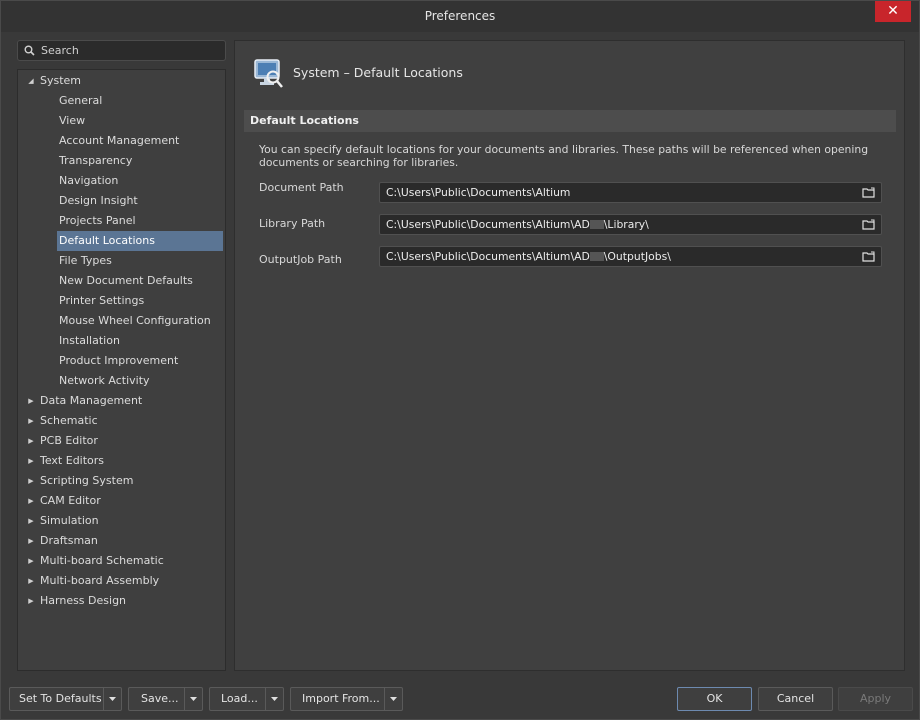 The height and width of the screenshot is (720, 920). I want to click on tree-item-label: Multi-board Schematic, so click(102, 560).